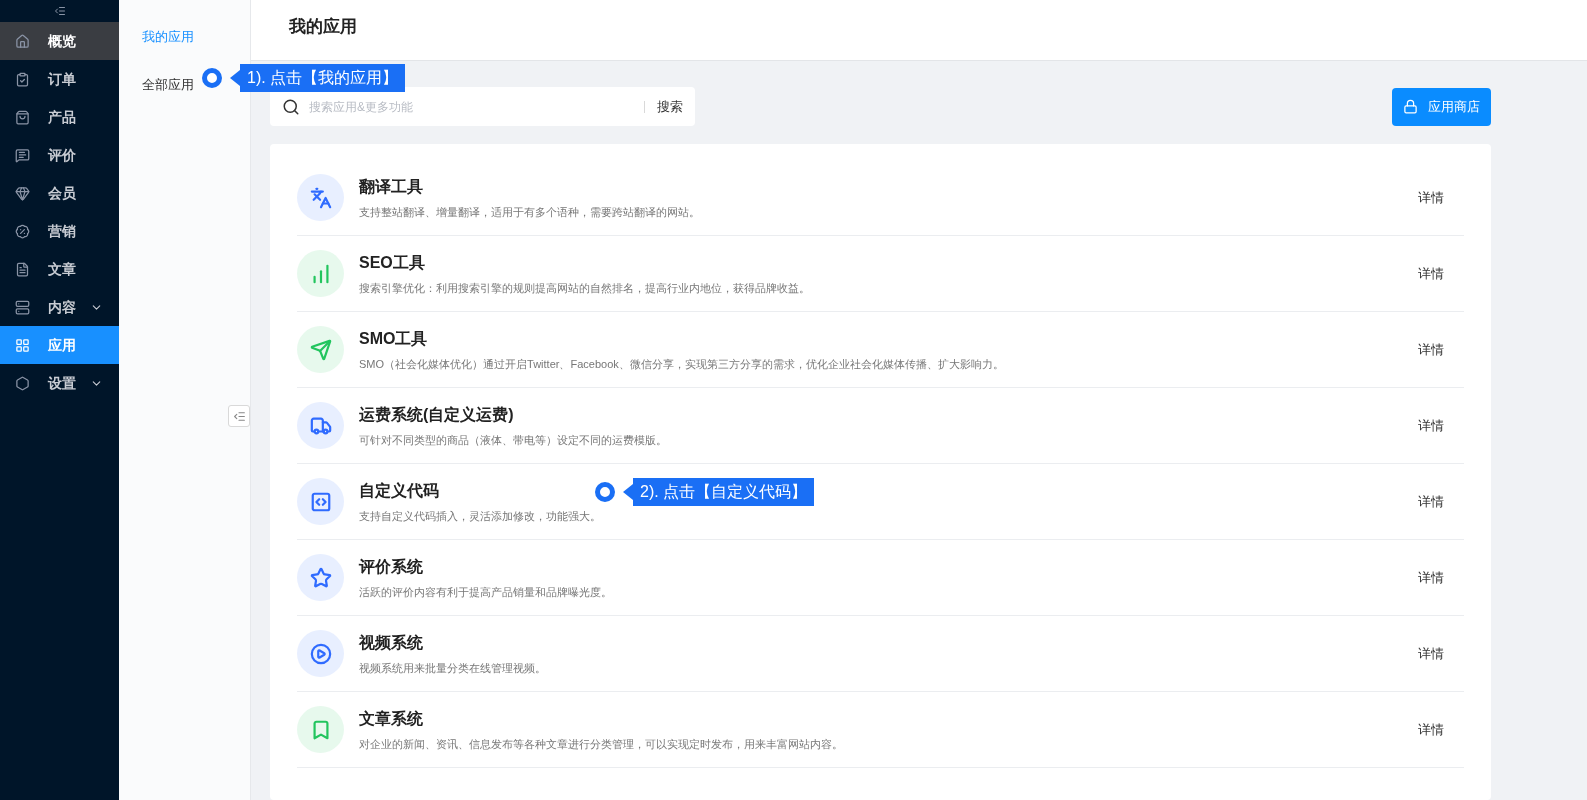 This screenshot has height=800, width=1587. I want to click on collapse-toggle, so click(239, 416).